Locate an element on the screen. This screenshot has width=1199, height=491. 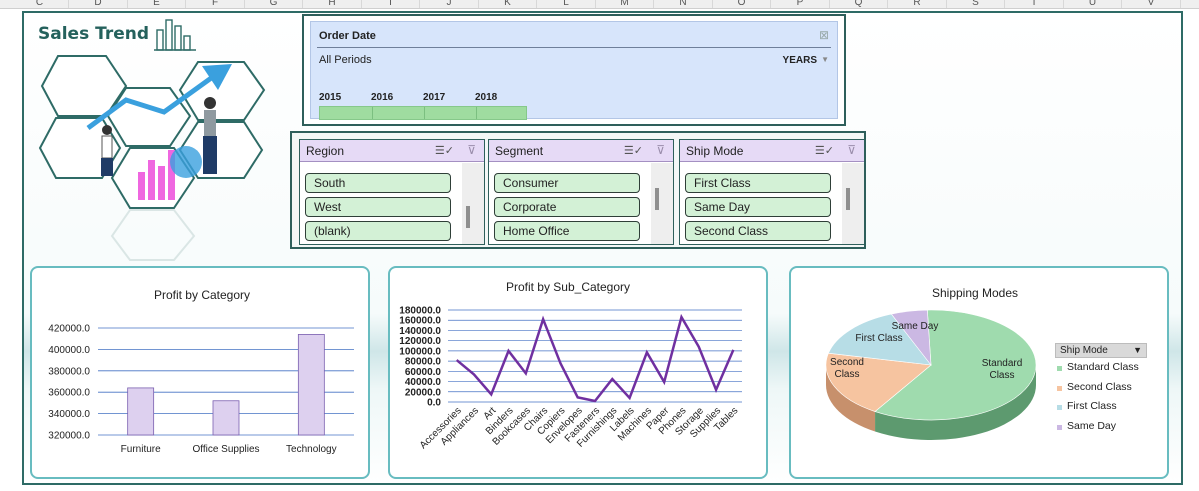
timeline-period-label: All Periods is located at coordinates (345, 60).